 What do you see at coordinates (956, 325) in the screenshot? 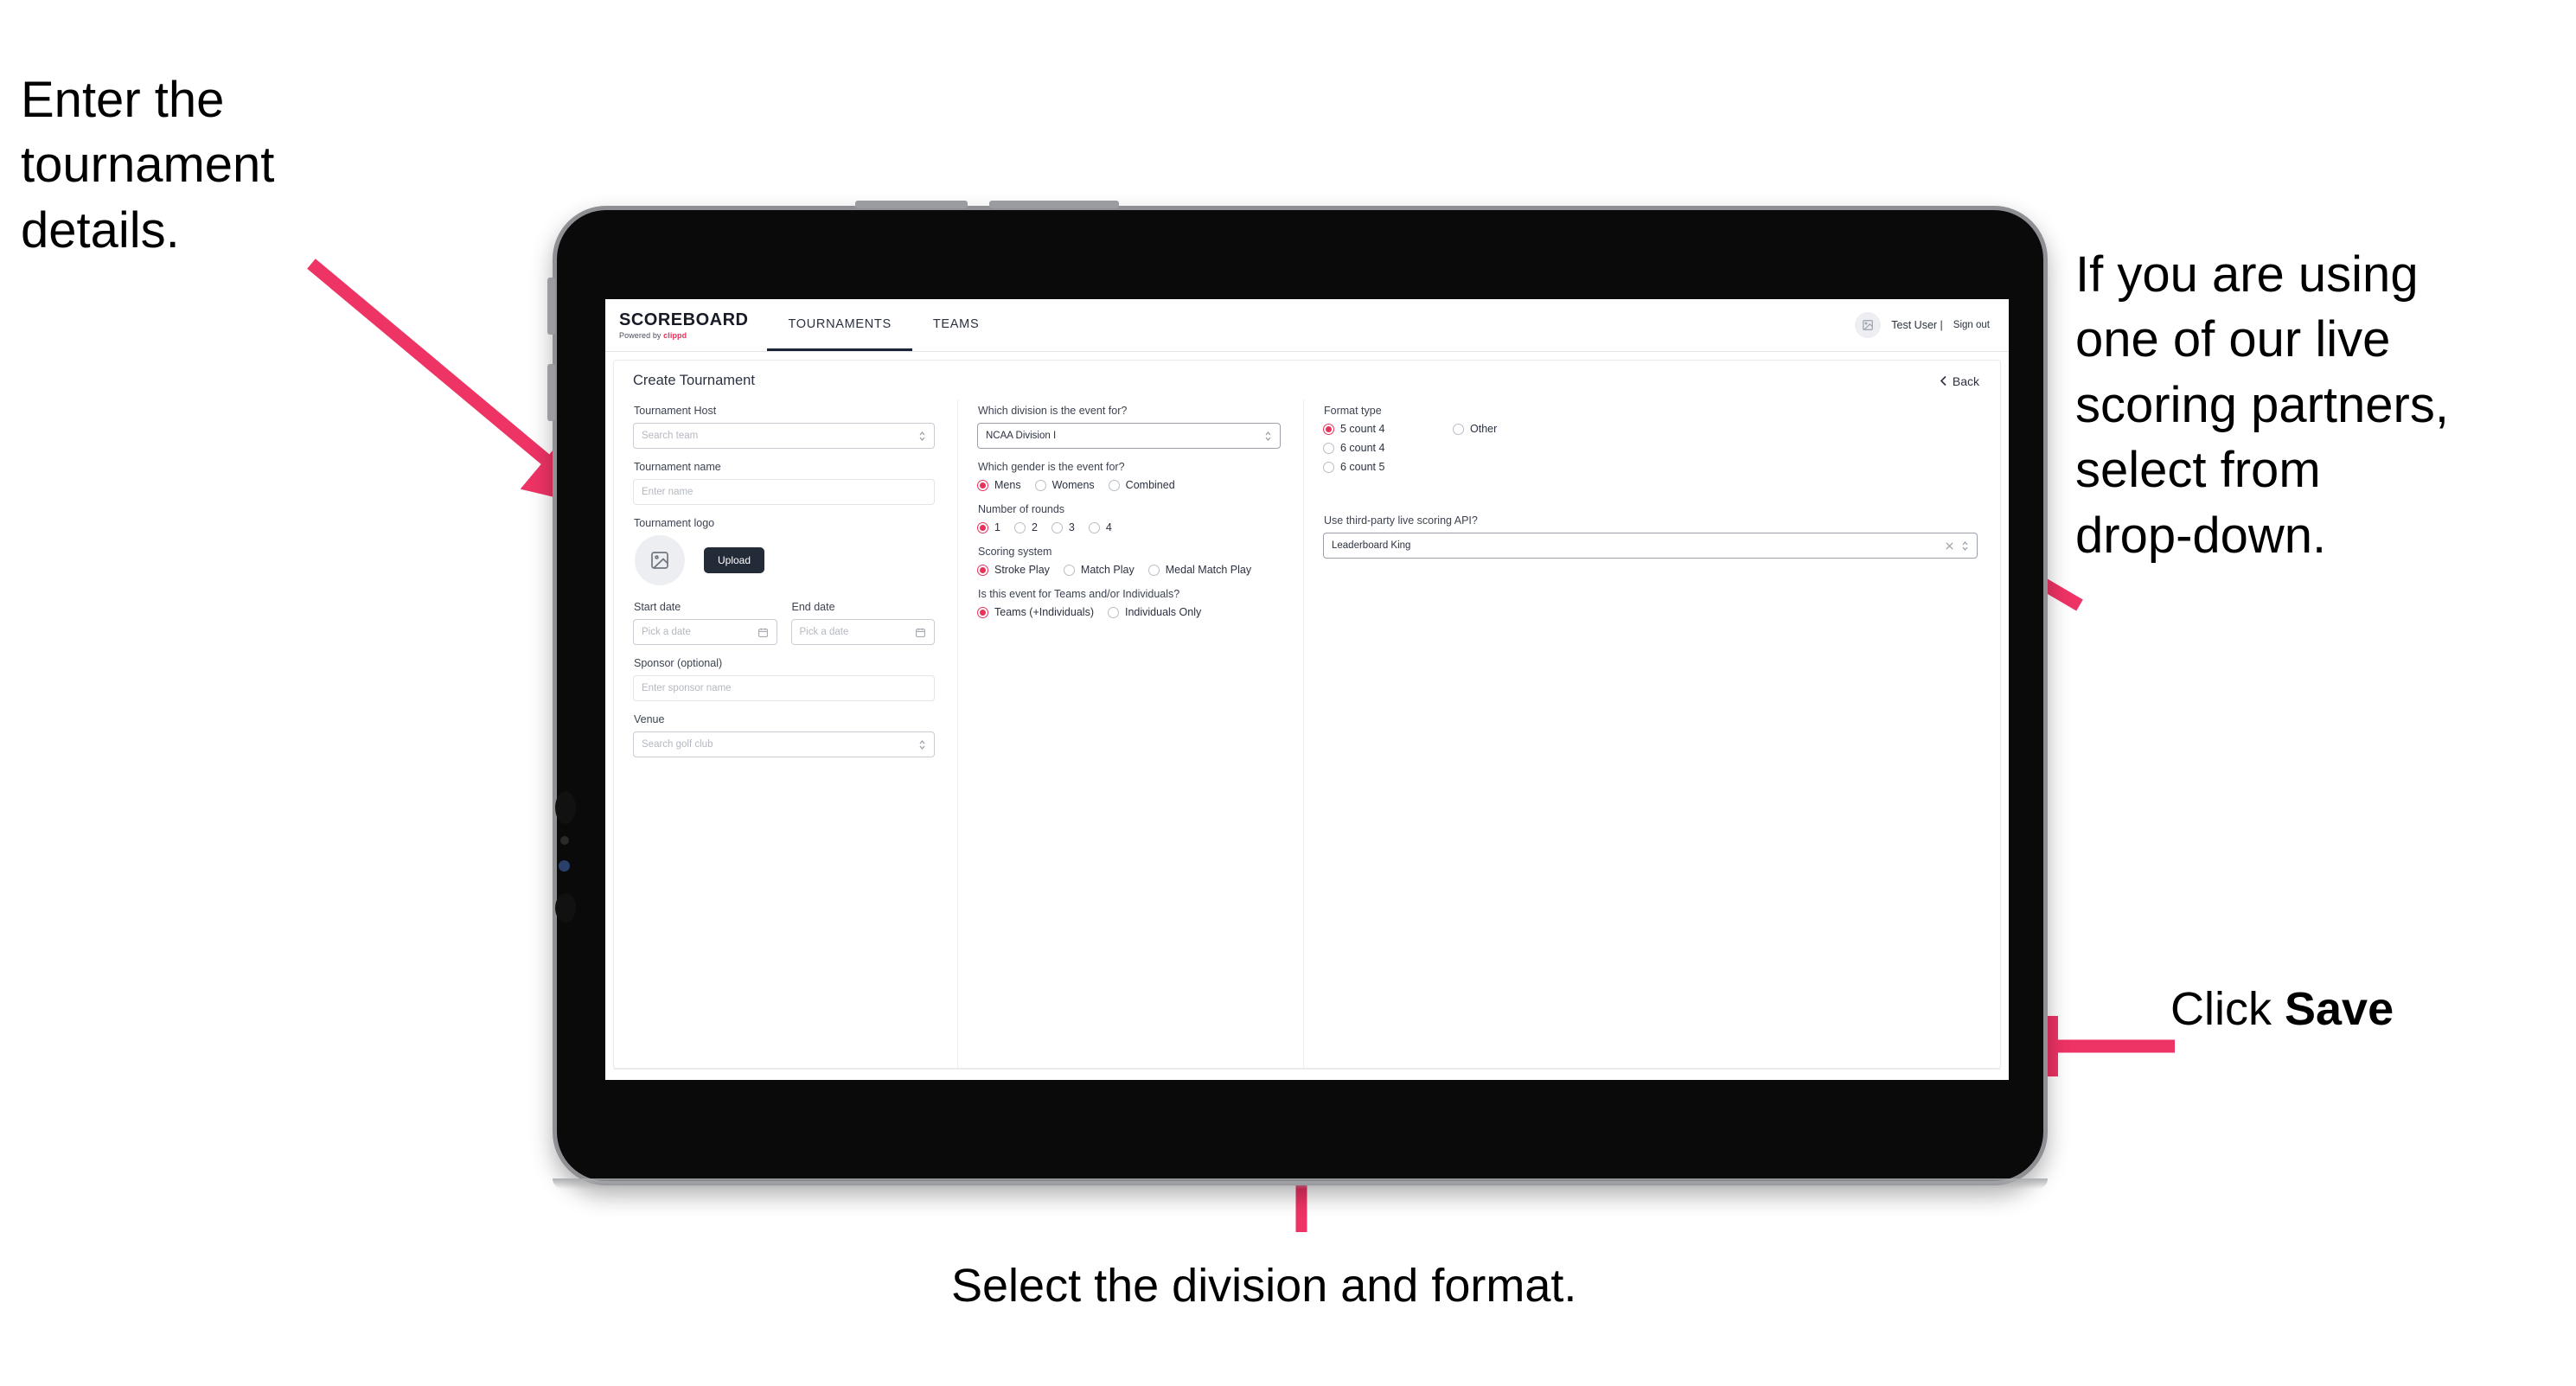
I see `tab-teams: TEAMS` at bounding box center [956, 325].